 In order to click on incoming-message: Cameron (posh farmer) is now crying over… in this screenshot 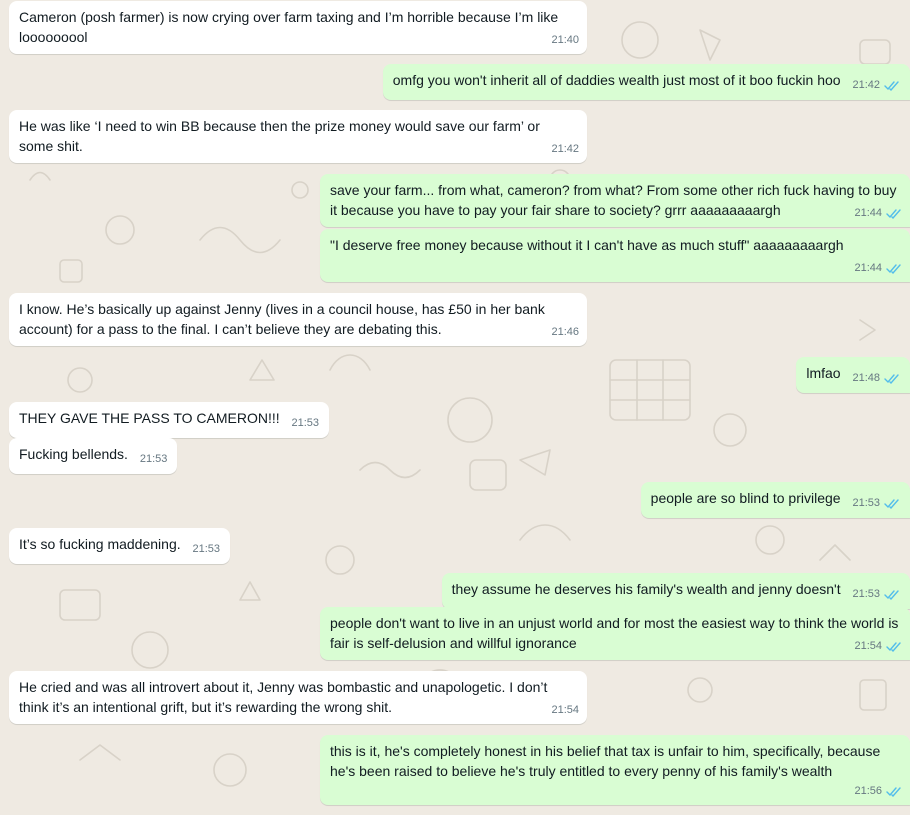, I will do `click(298, 27)`.